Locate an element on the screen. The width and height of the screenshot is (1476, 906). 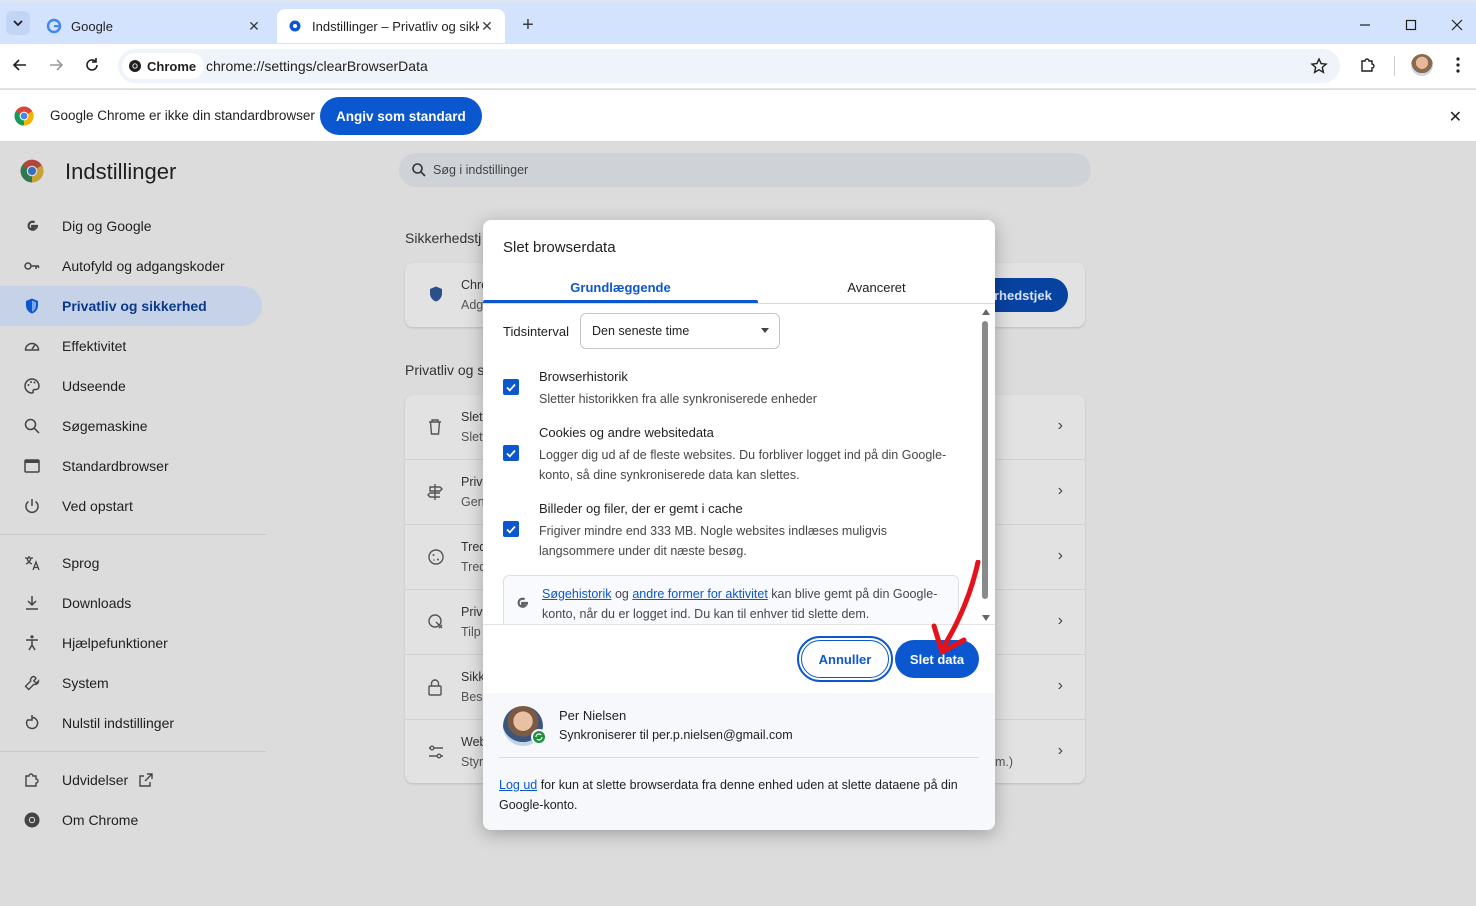
accessibility-icon is located at coordinates (32, 643).